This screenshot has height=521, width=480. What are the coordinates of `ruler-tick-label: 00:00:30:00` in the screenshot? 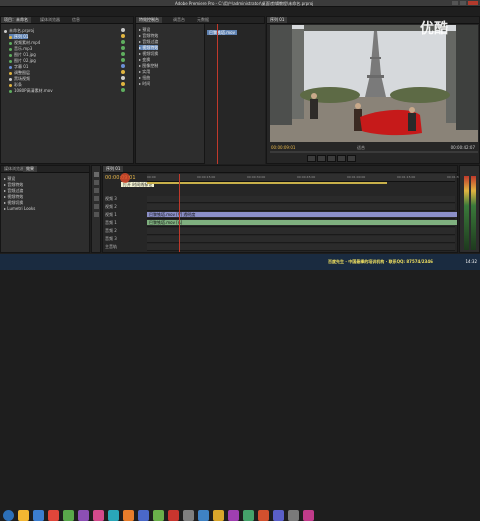 It's located at (256, 177).